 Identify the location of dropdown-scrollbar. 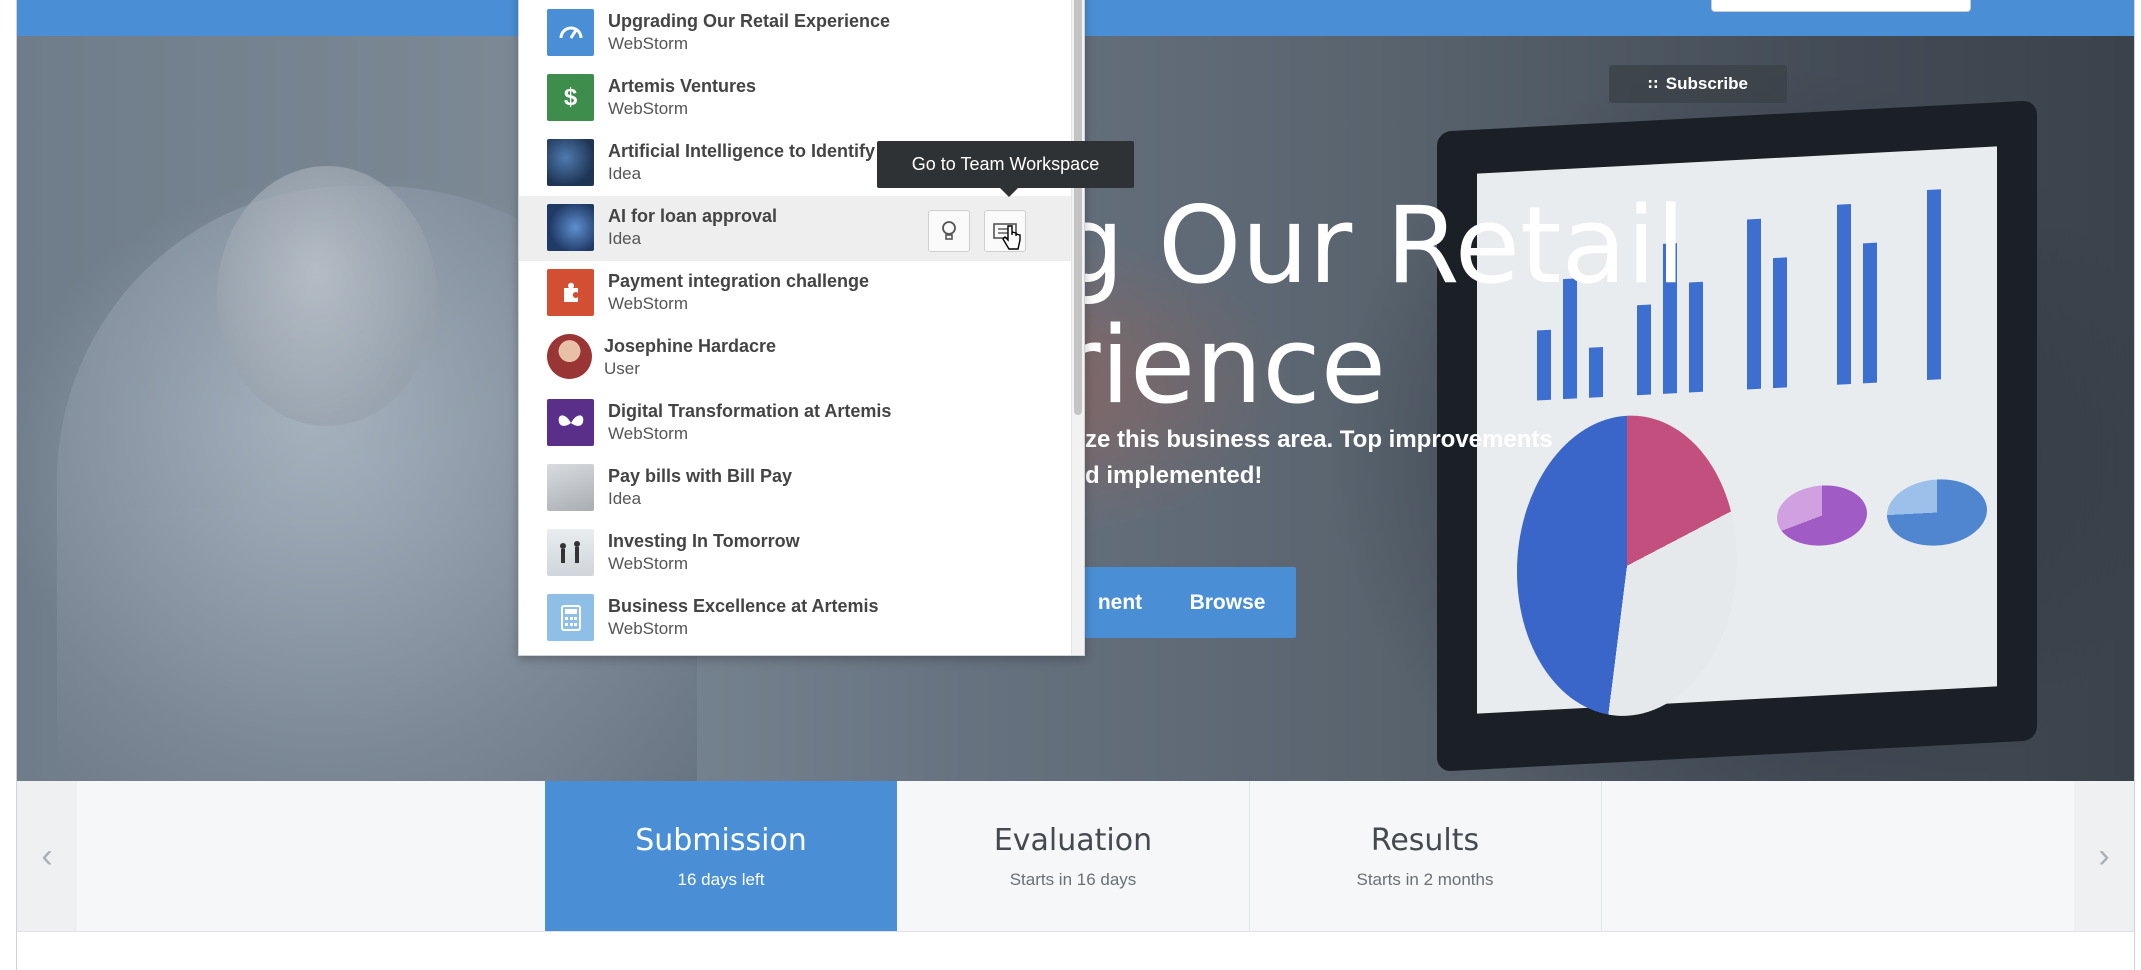
(1077, 327).